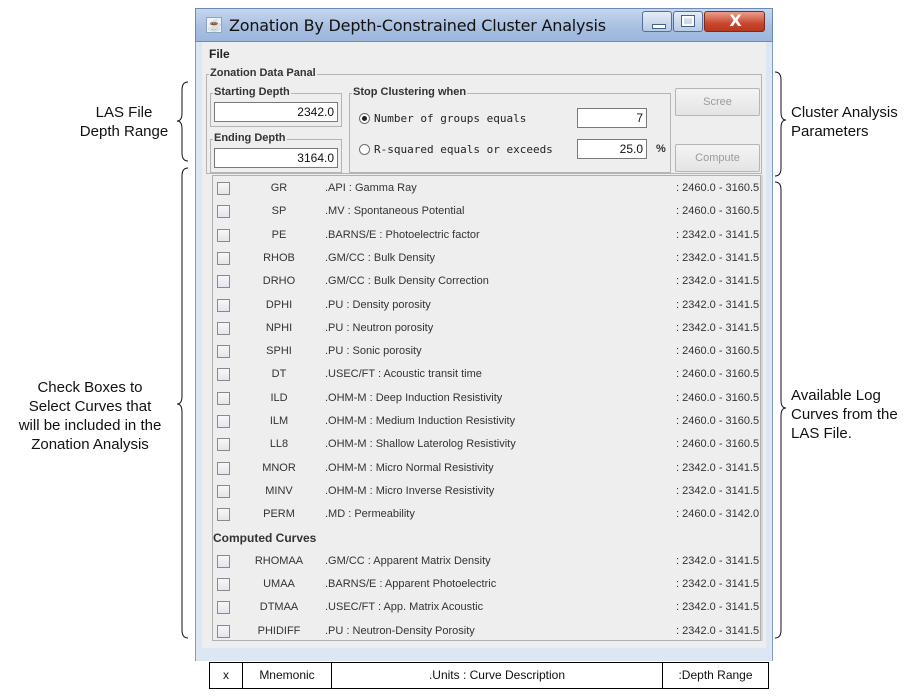 The width and height of the screenshot is (923, 696). I want to click on menu-file: File, so click(219, 54).